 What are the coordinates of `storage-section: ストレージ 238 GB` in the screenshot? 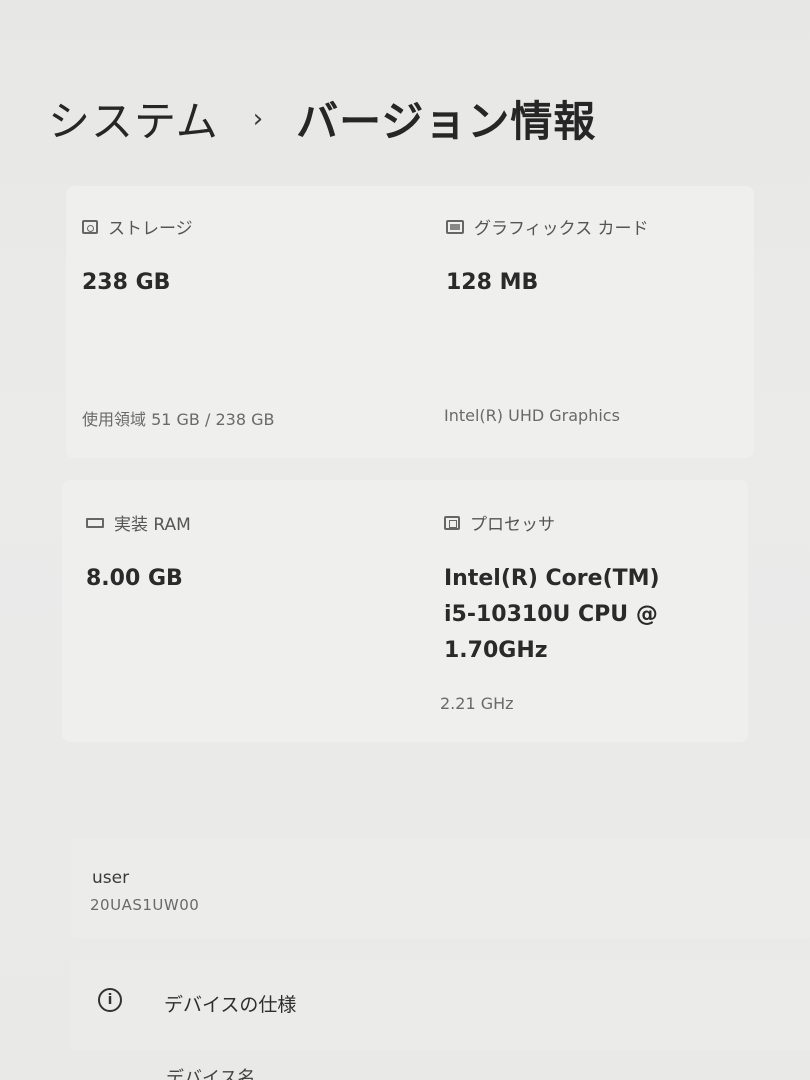 It's located at (137, 257).